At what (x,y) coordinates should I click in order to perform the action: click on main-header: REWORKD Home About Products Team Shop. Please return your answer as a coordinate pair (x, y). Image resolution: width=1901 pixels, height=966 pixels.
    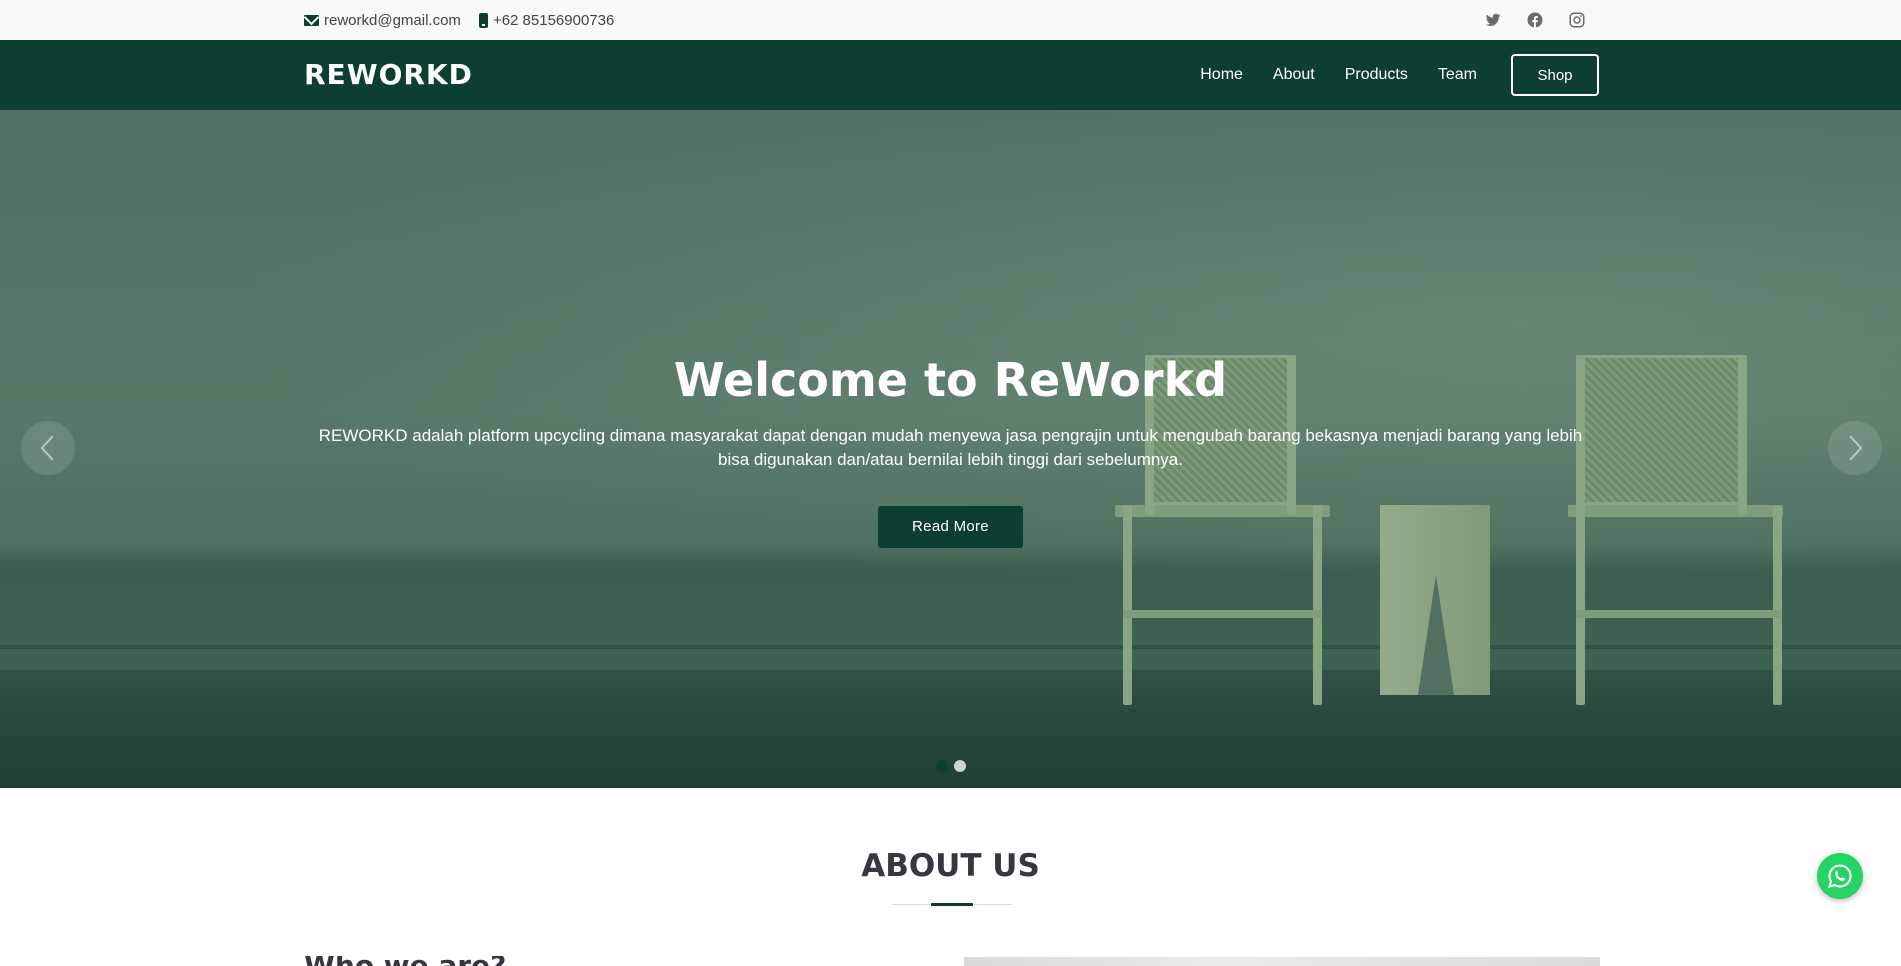
    Looking at the image, I should click on (950, 75).